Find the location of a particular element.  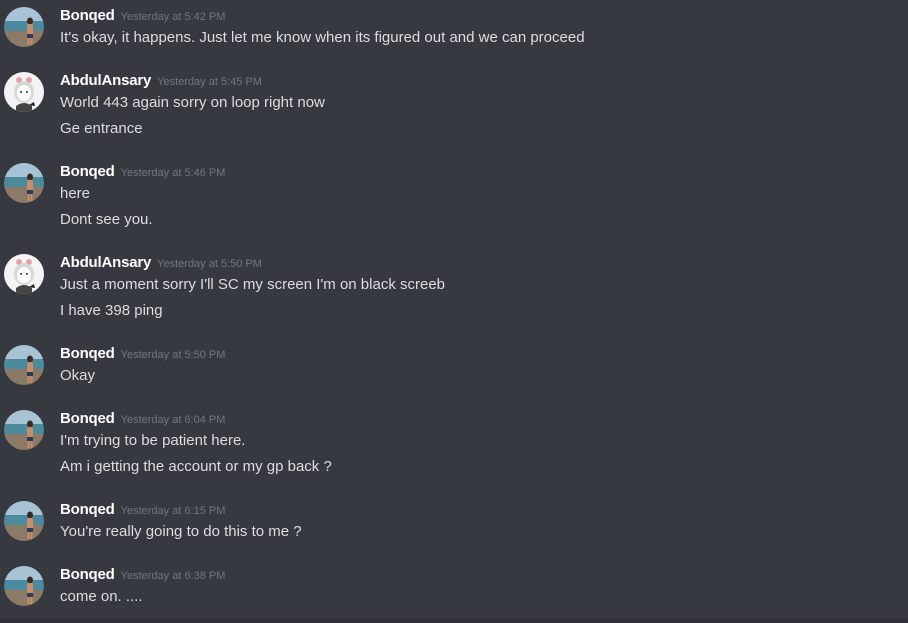

message-header: Bonqed Yesterday at 5:42 PM is located at coordinates (142, 17).